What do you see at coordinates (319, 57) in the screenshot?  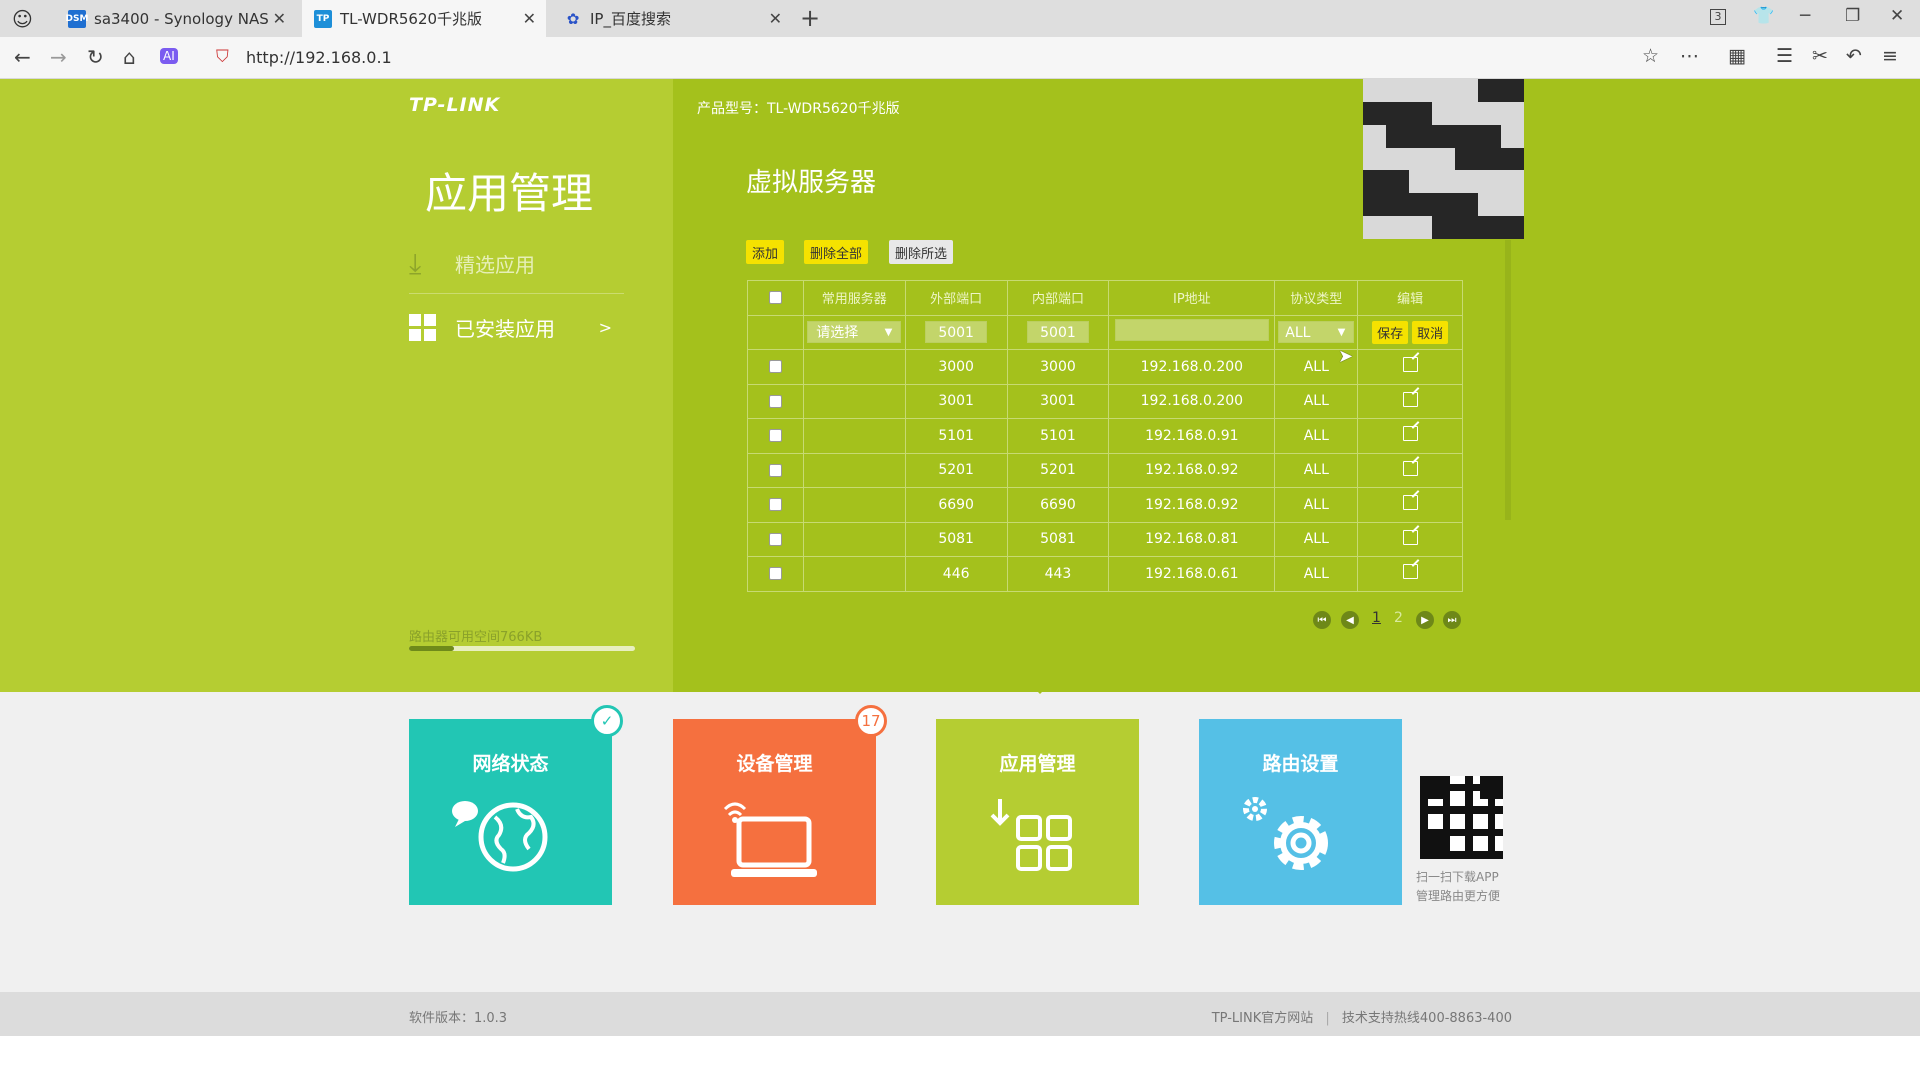 I see `url-input: http://192.168.0.1` at bounding box center [319, 57].